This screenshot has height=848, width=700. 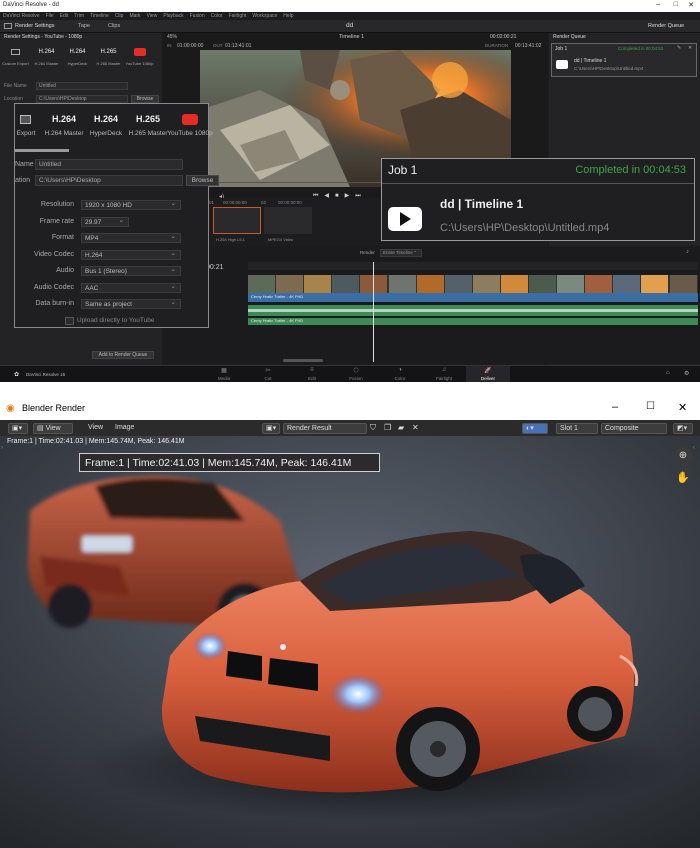 I want to click on browse-button: Browse, so click(x=145, y=99).